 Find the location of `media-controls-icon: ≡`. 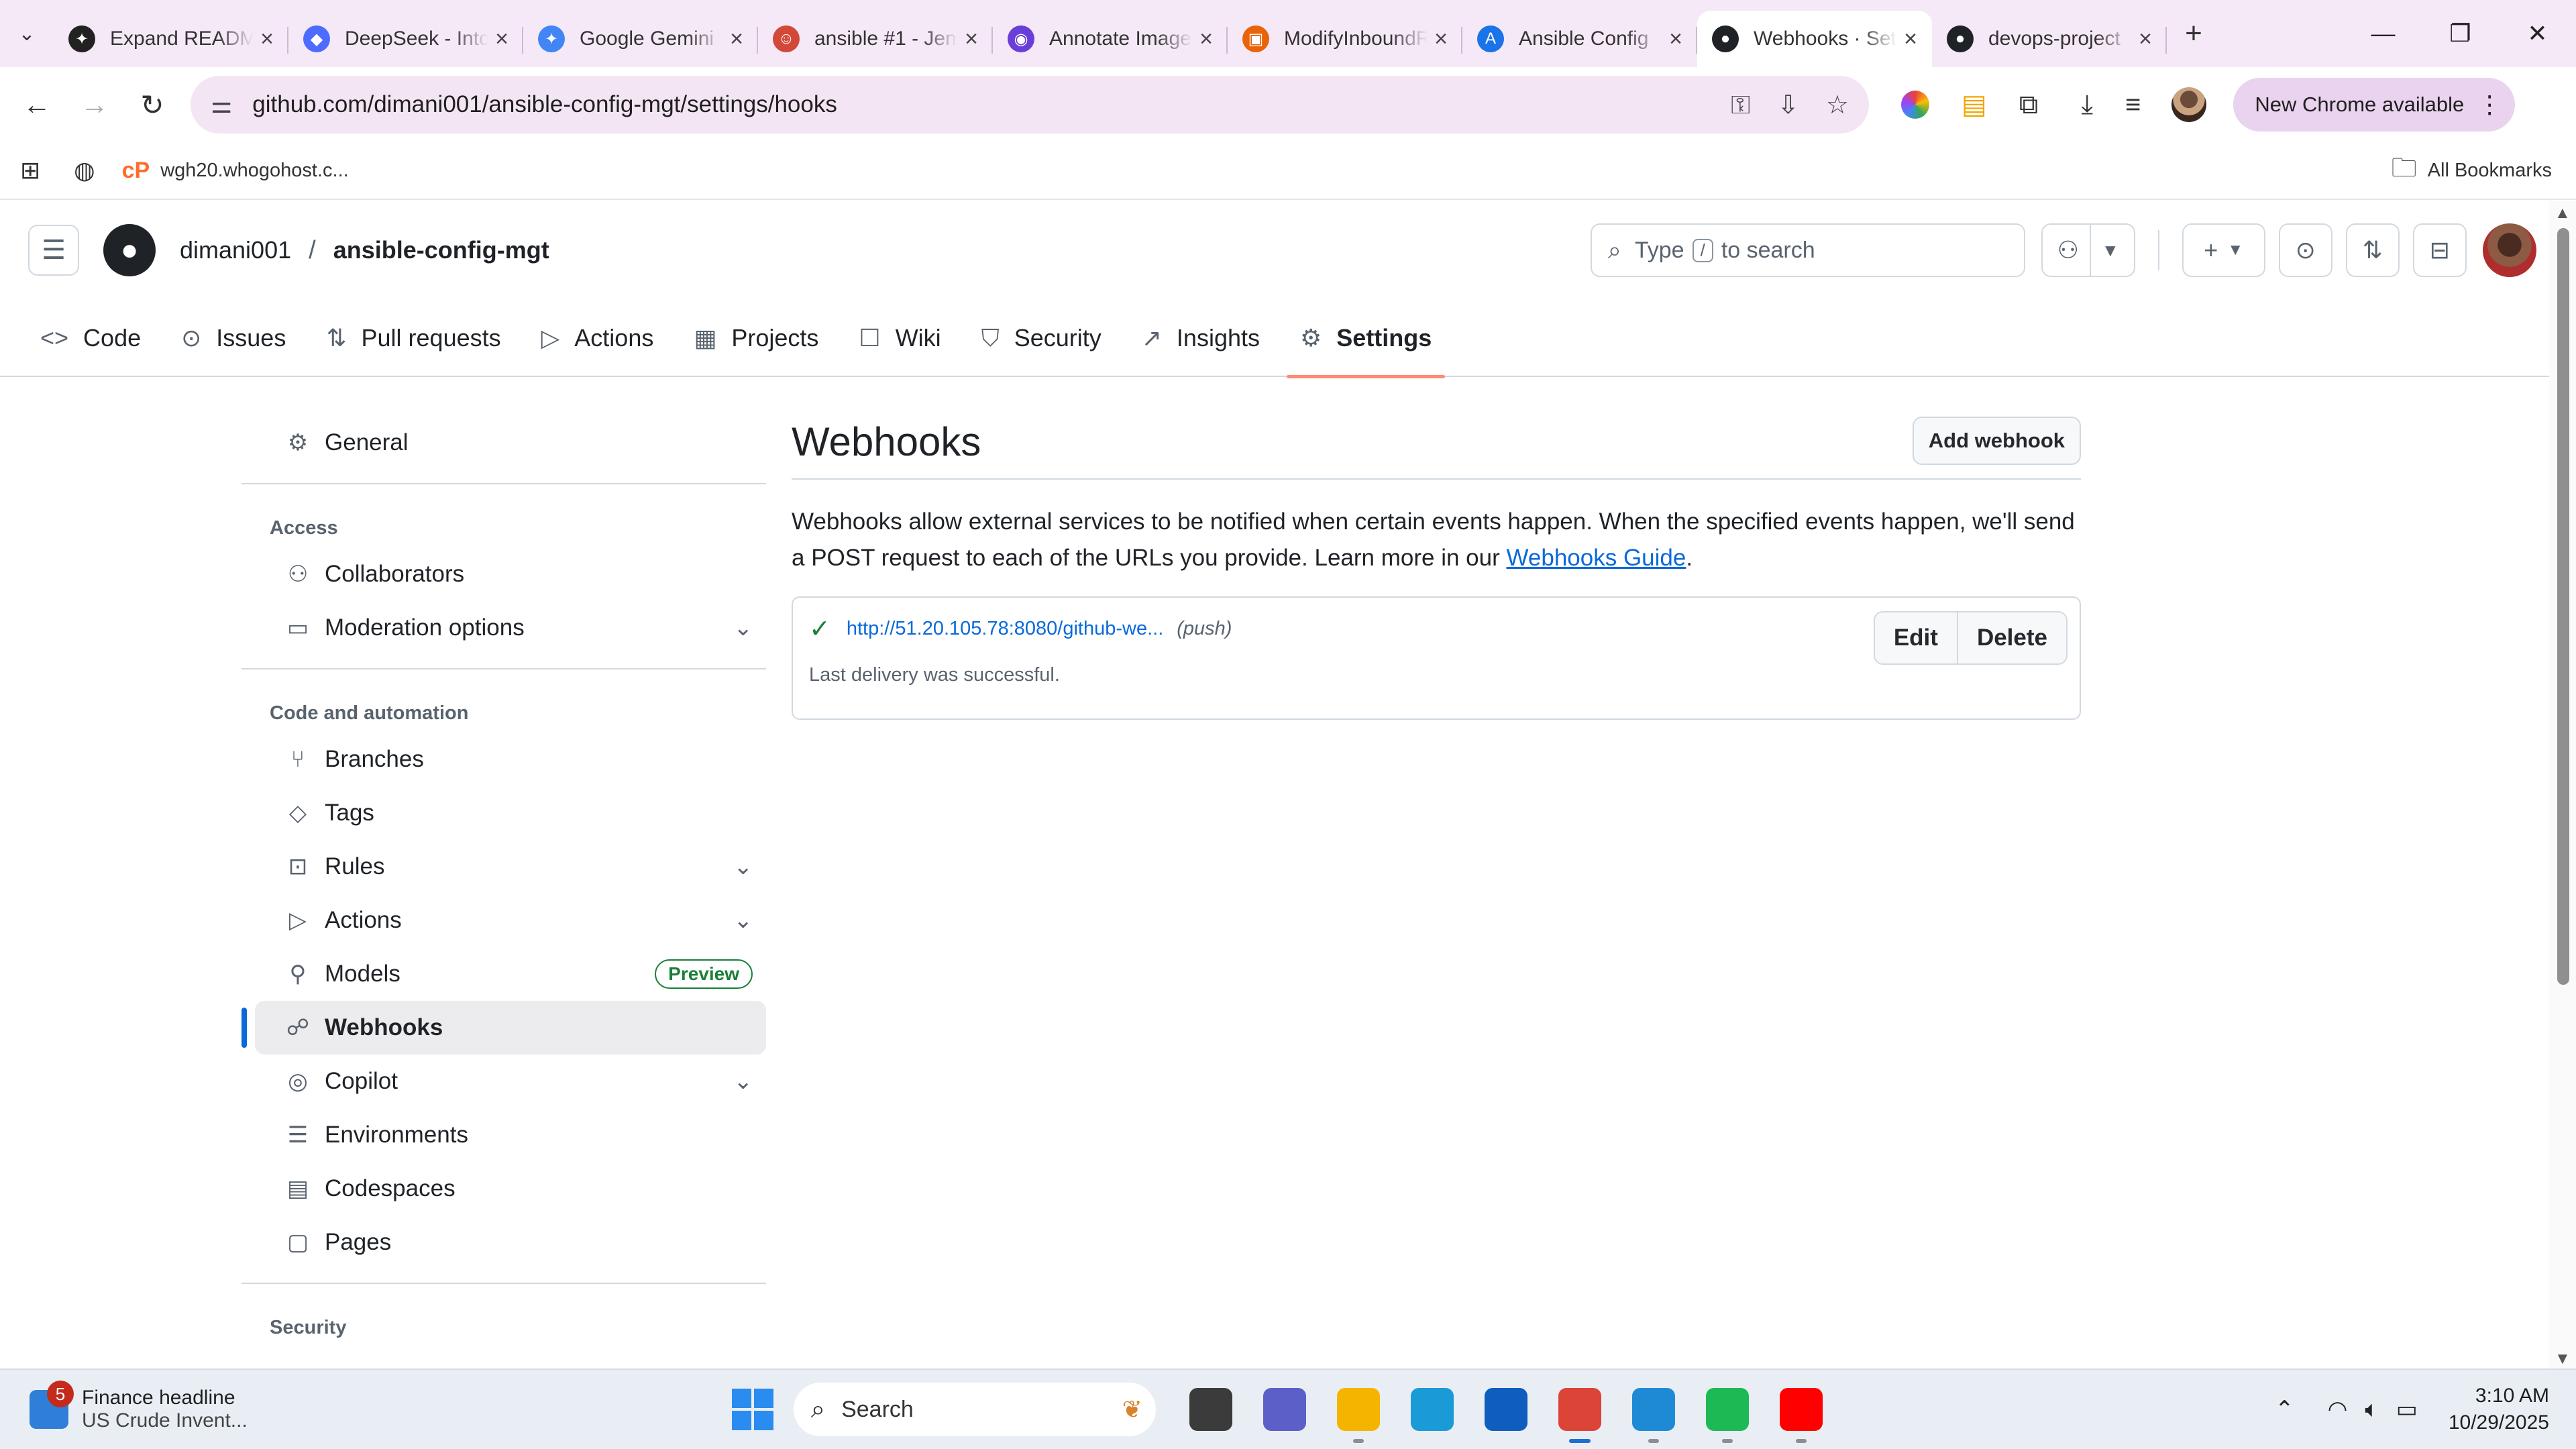

media-controls-icon: ≡ is located at coordinates (2133, 105).